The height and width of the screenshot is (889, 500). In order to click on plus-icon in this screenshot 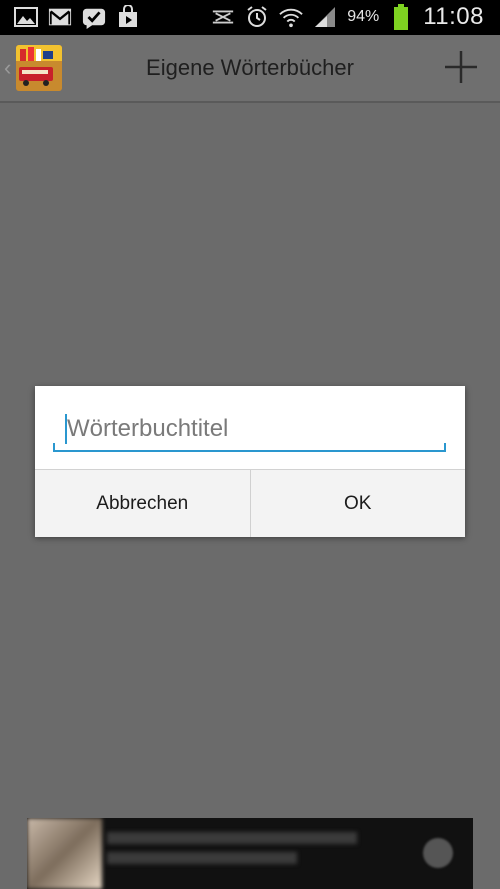, I will do `click(461, 67)`.